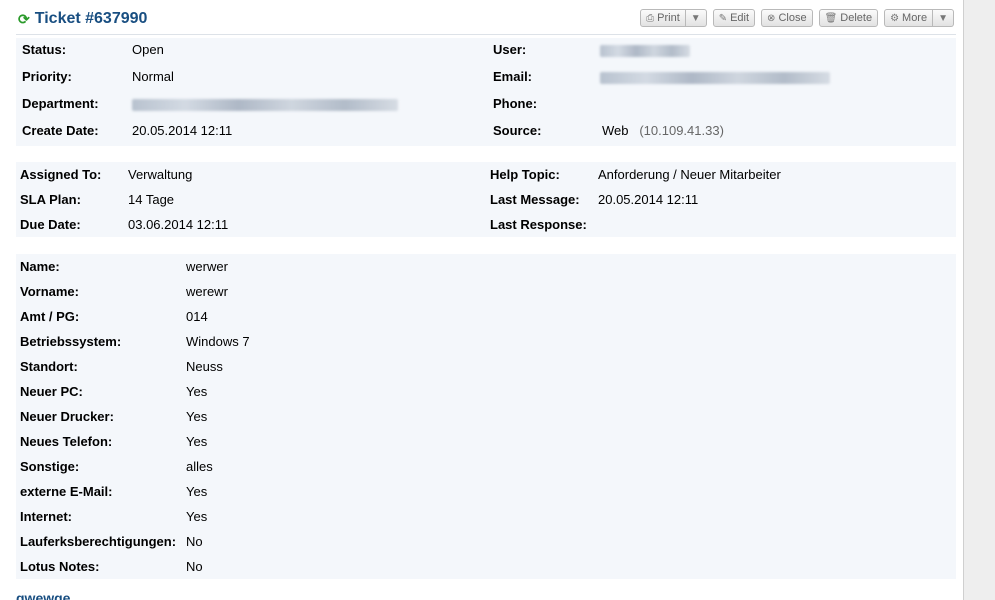 This screenshot has width=995, height=600. I want to click on email-label: Email:, so click(513, 76).